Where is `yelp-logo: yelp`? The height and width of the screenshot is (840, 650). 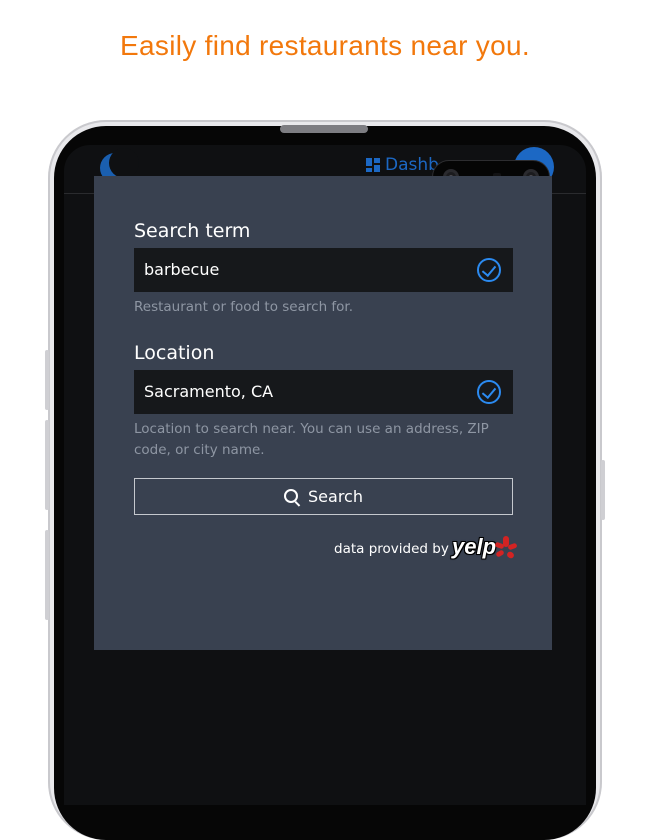
yelp-logo: yelp is located at coordinates (474, 546).